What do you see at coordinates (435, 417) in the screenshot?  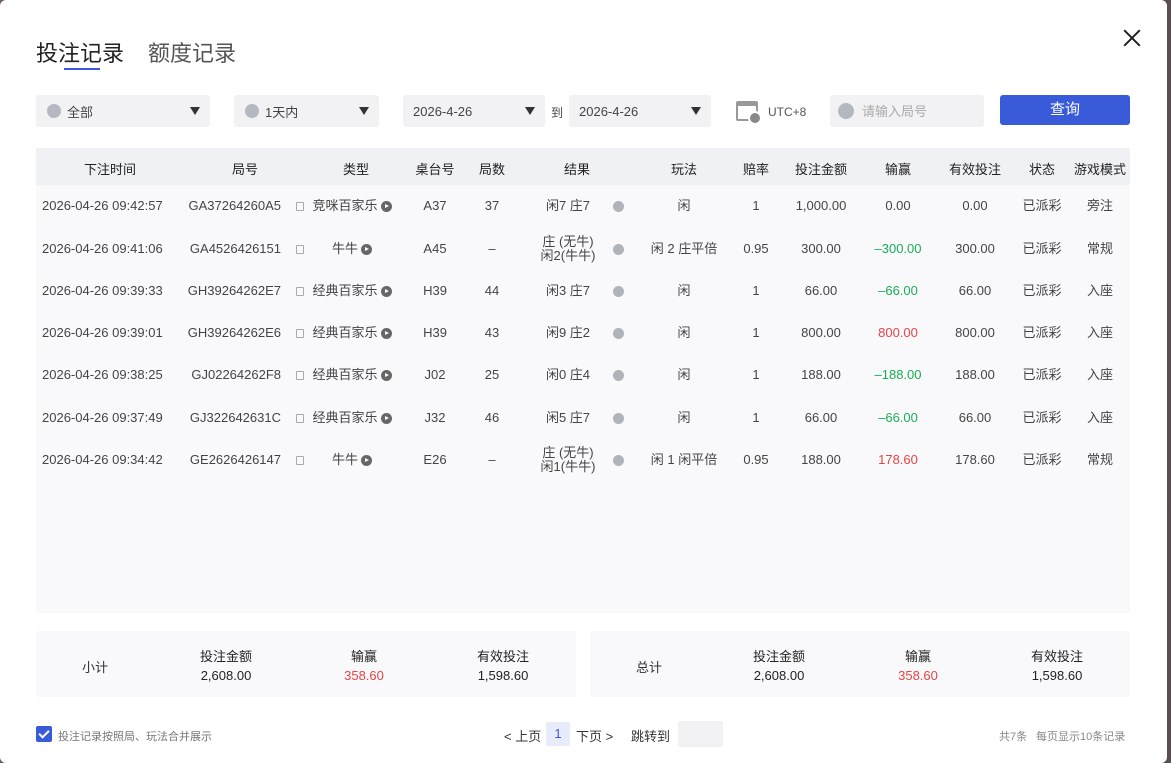 I see `cell-table: J32` at bounding box center [435, 417].